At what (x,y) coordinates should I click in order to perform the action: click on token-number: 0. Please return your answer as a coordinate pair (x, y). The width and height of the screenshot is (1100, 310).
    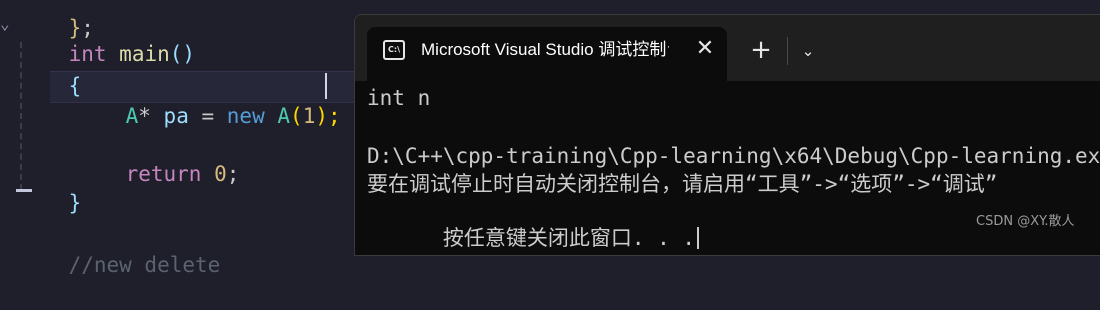
    Looking at the image, I should click on (220, 174).